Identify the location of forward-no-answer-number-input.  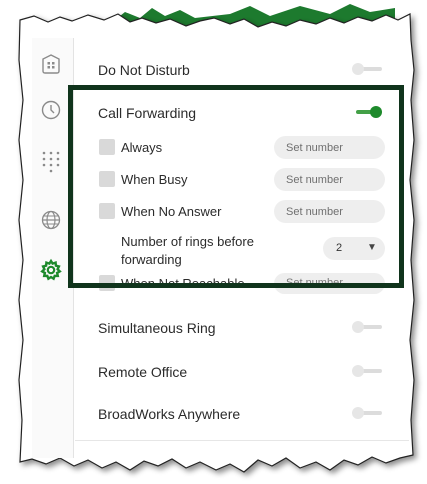
(329, 211).